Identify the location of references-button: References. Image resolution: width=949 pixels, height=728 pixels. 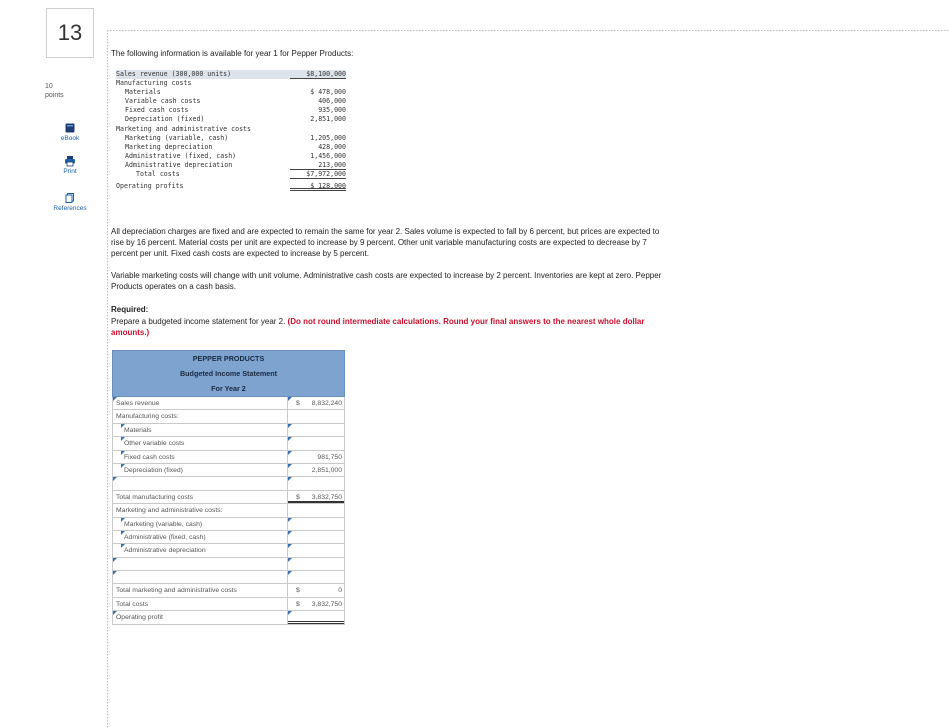
(70, 204).